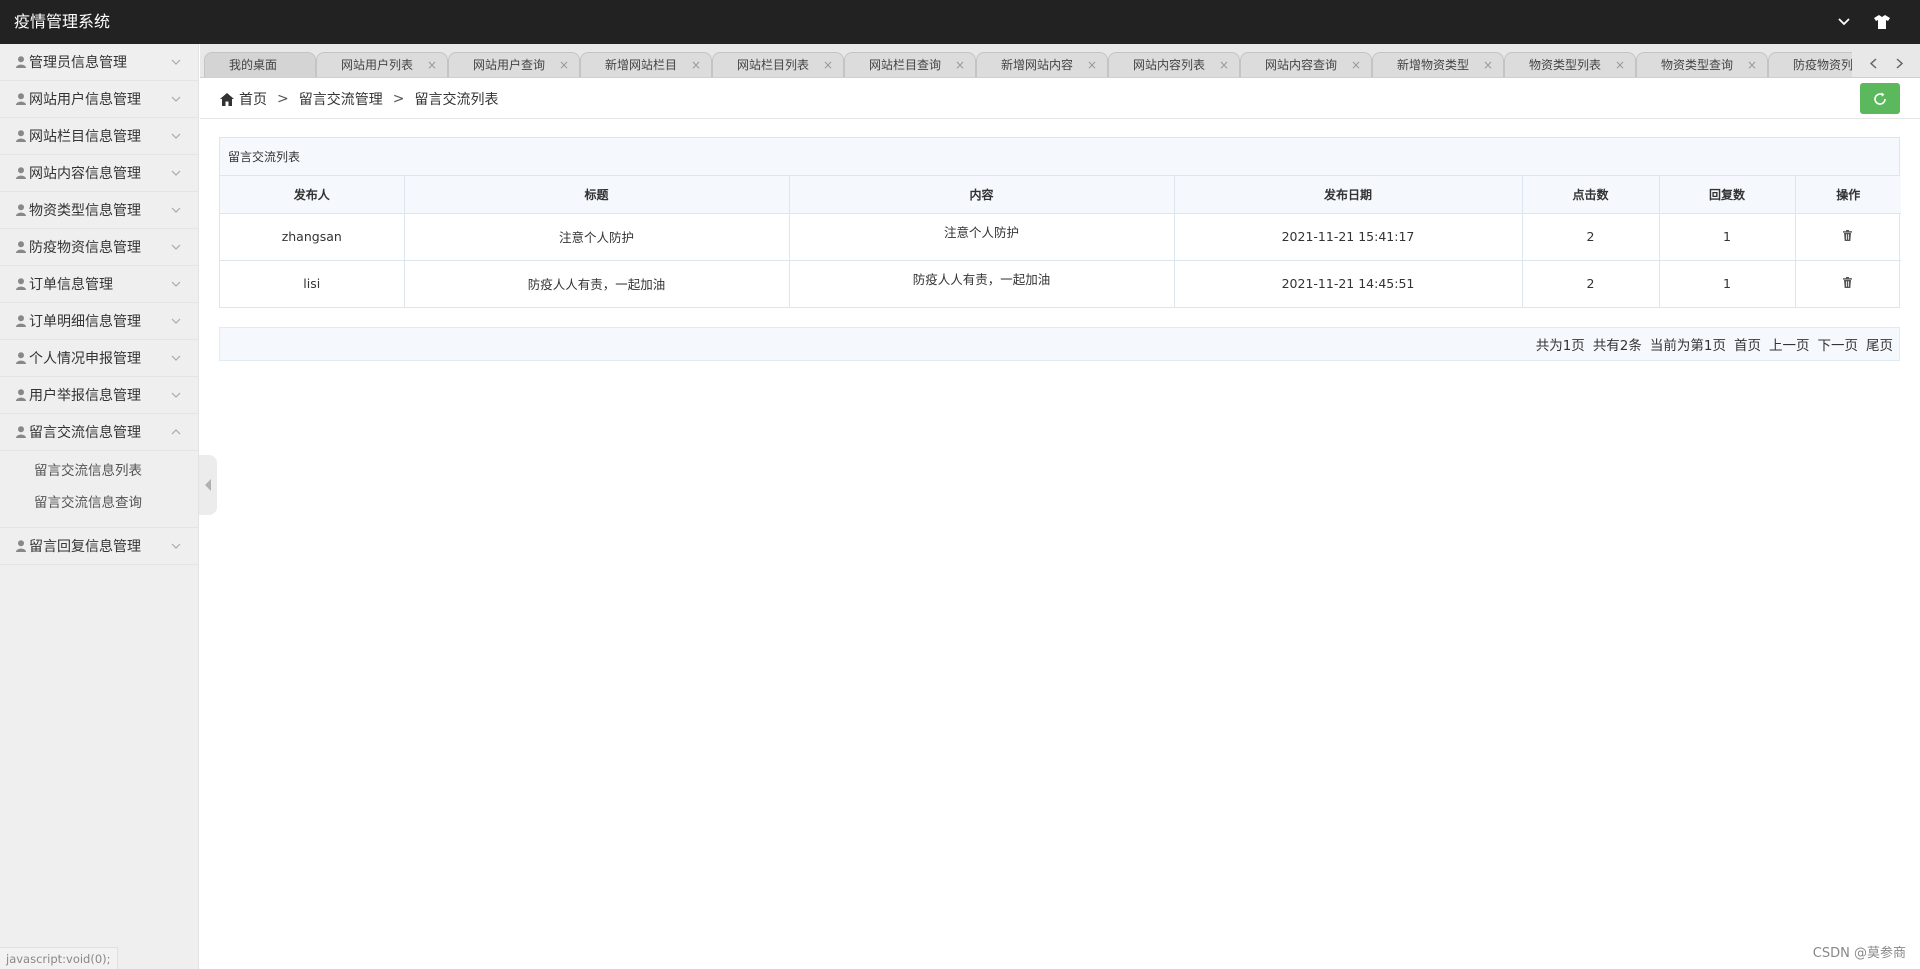 Image resolution: width=1920 pixels, height=969 pixels. Describe the element at coordinates (78, 63) in the screenshot. I see `sidebar-item-label: 管理员信息管理` at that location.